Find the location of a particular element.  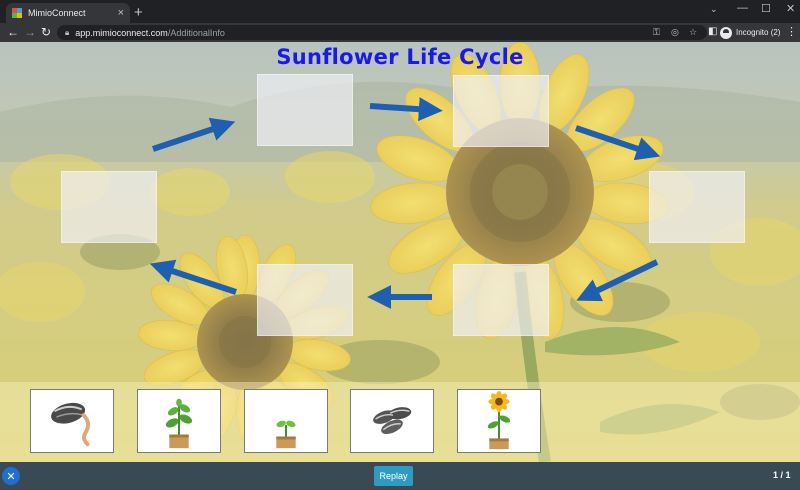

sprouting-seed-icon is located at coordinates (70, 424).